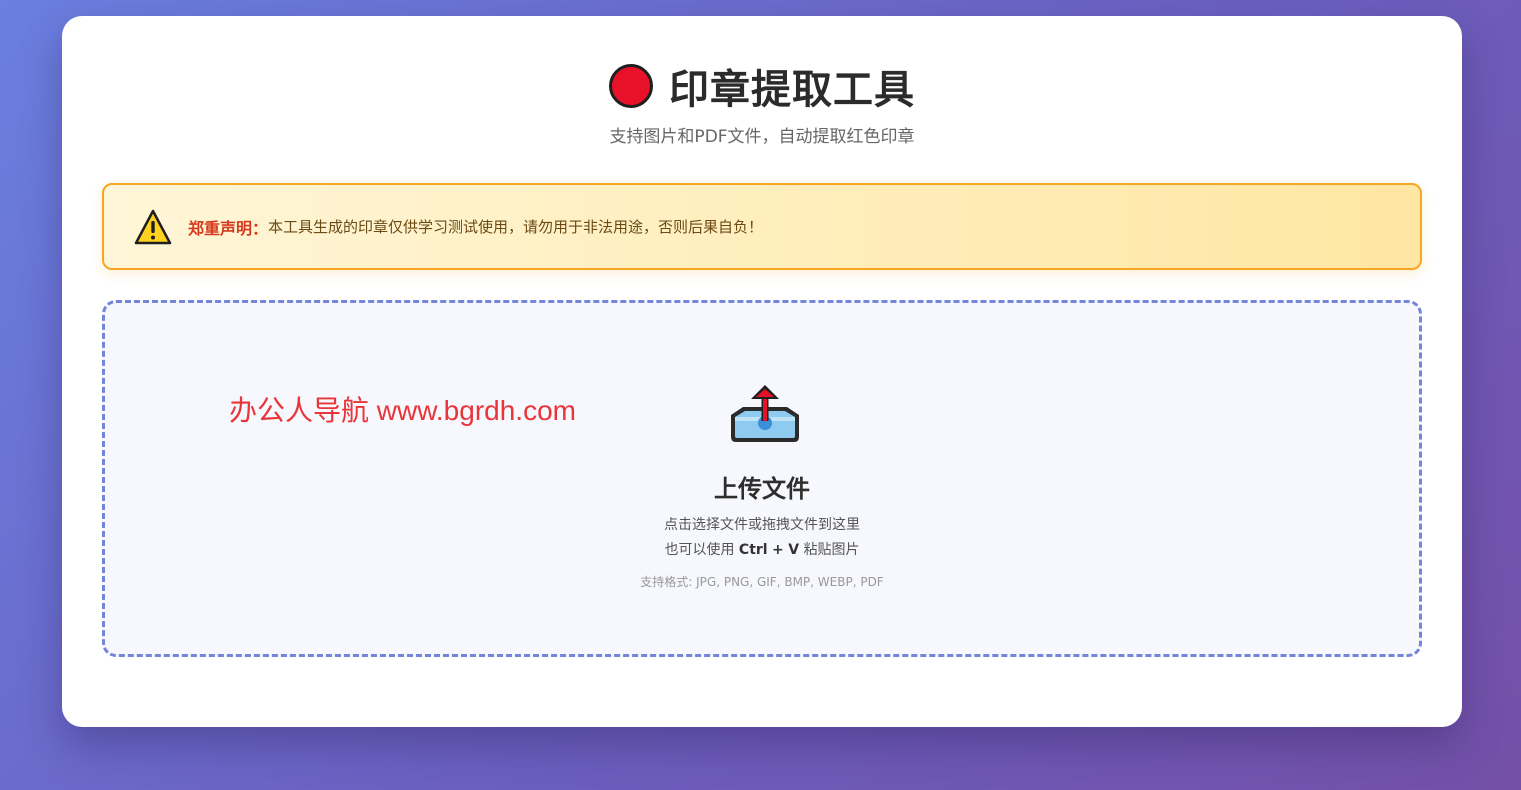  Describe the element at coordinates (228, 228) in the screenshot. I see `disclaimer-label: 郑重声明：` at that location.